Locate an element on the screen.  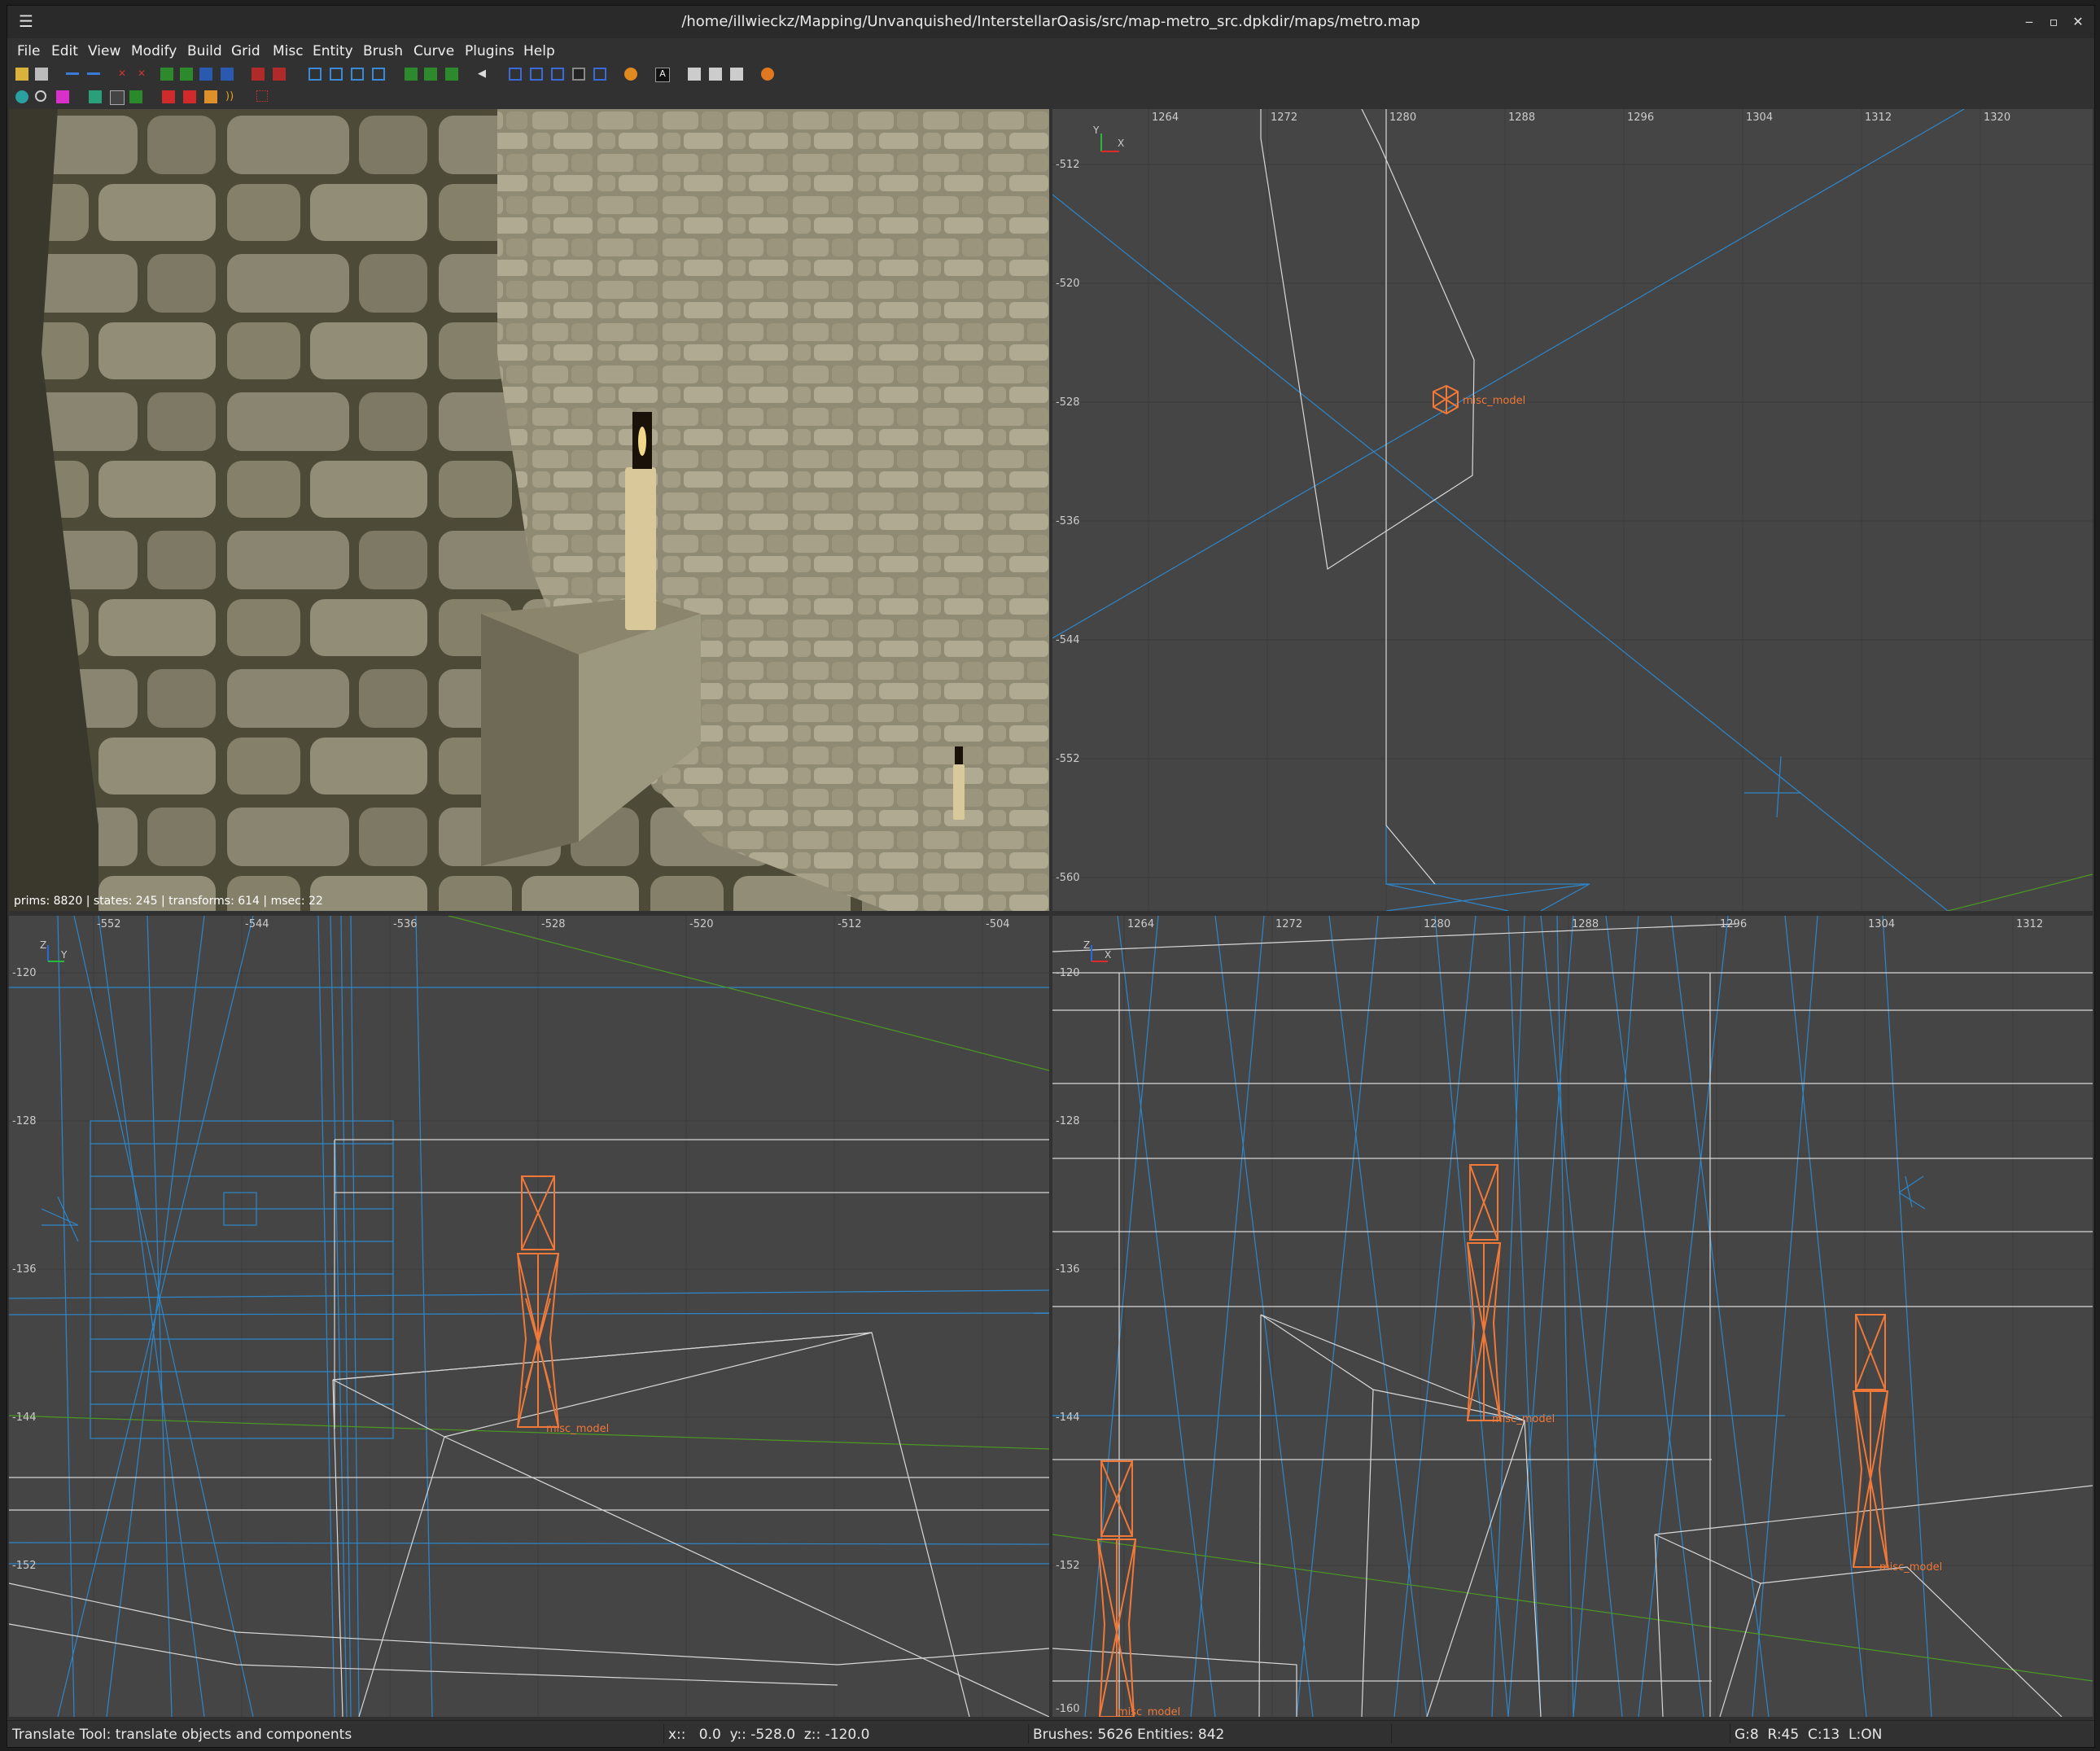
plugin-curve-icon: )) is located at coordinates (231, 96).